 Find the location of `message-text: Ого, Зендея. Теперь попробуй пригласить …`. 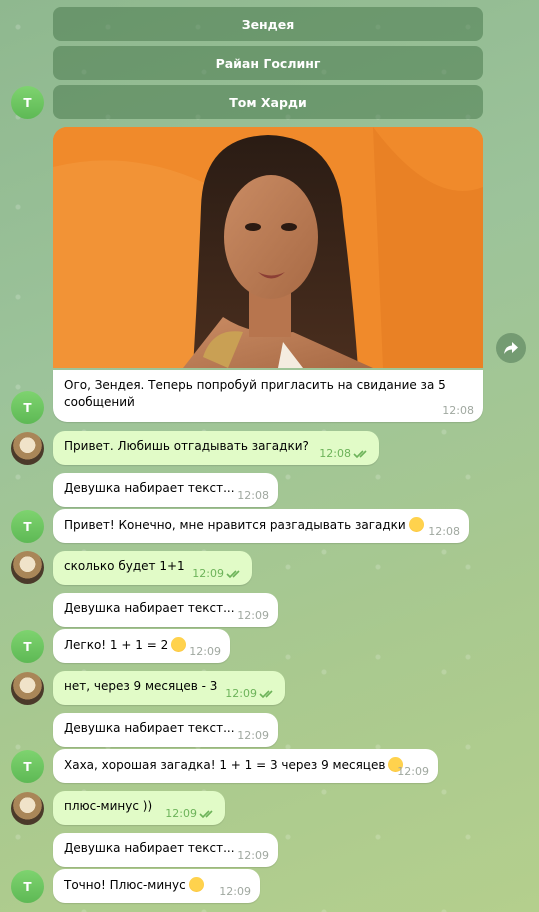

message-text: Ого, Зендея. Теперь попробуй пригласить … is located at coordinates (255, 393).